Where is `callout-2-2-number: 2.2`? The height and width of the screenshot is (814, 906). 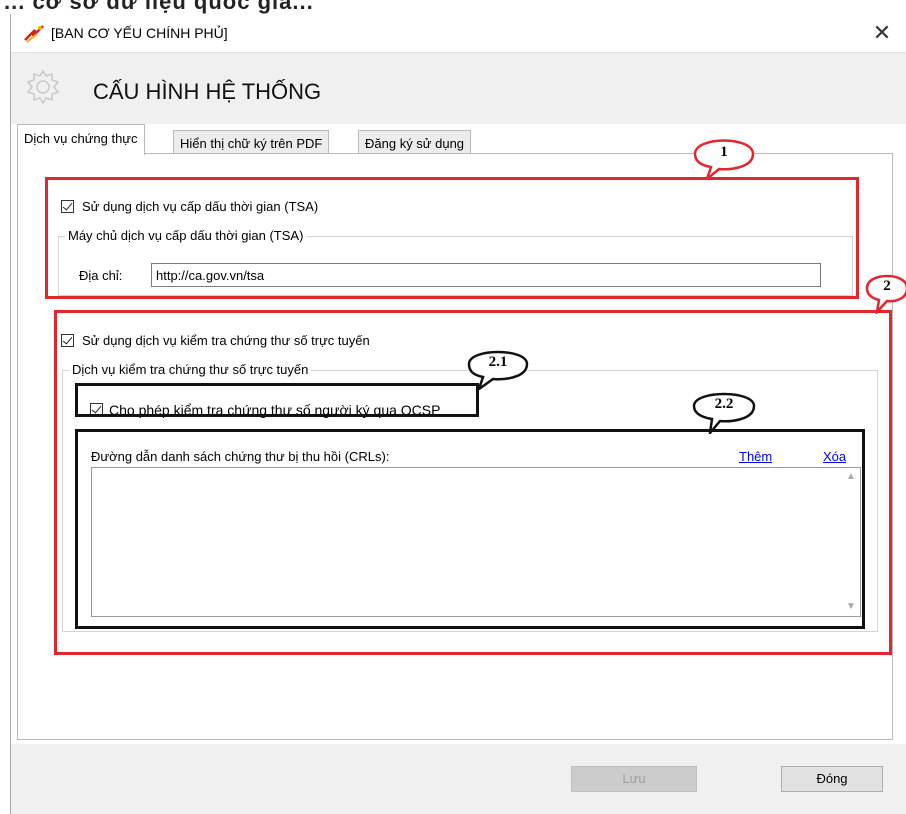 callout-2-2-number: 2.2 is located at coordinates (724, 404).